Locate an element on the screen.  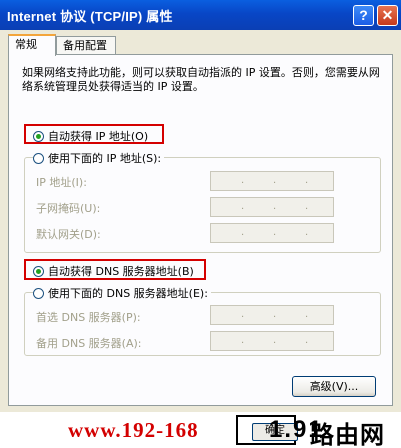
radio-manual-ip: 使用下面的 IP 地址(S): is located at coordinates (99, 158).